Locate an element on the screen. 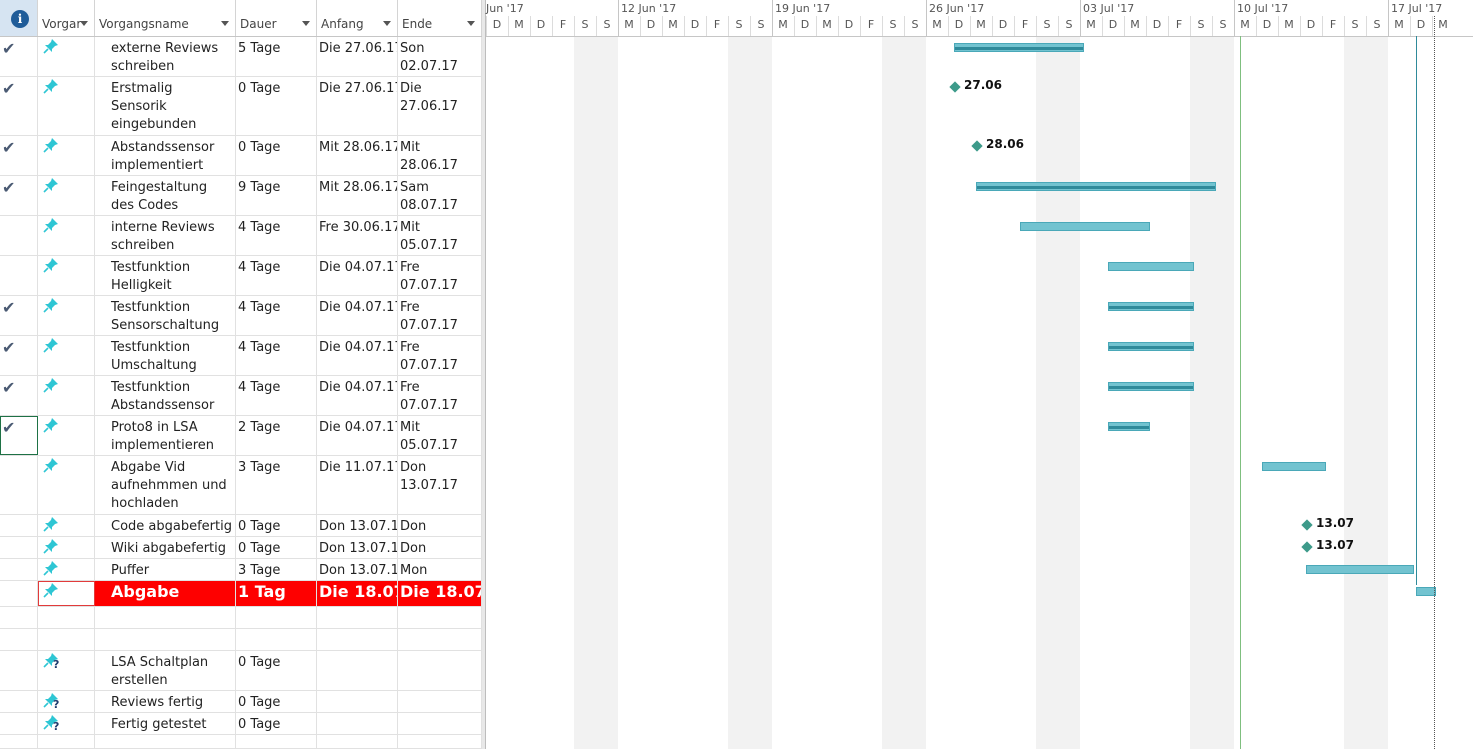 Image resolution: width=1473 pixels, height=749 pixels. table-row: ? Reviews fertig 0 Tage is located at coordinates (241, 702).